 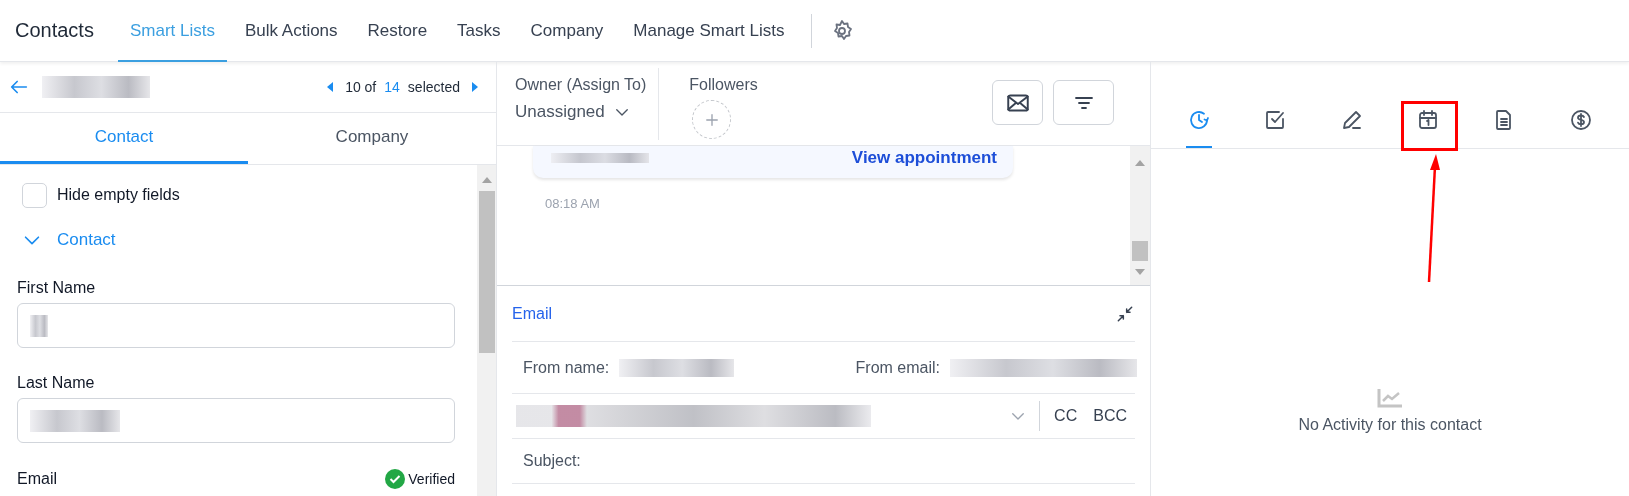 What do you see at coordinates (397, 31) in the screenshot?
I see `nav-tab: Restore` at bounding box center [397, 31].